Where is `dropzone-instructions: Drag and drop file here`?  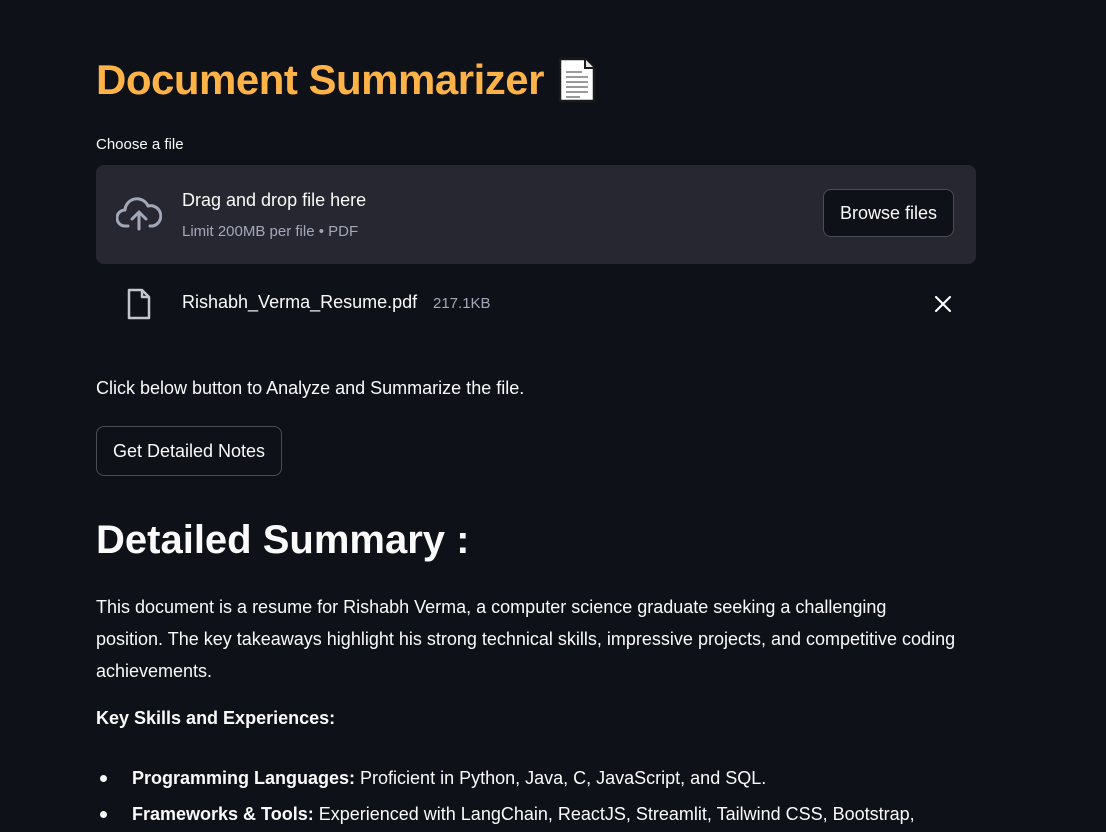 dropzone-instructions: Drag and drop file here is located at coordinates (274, 200).